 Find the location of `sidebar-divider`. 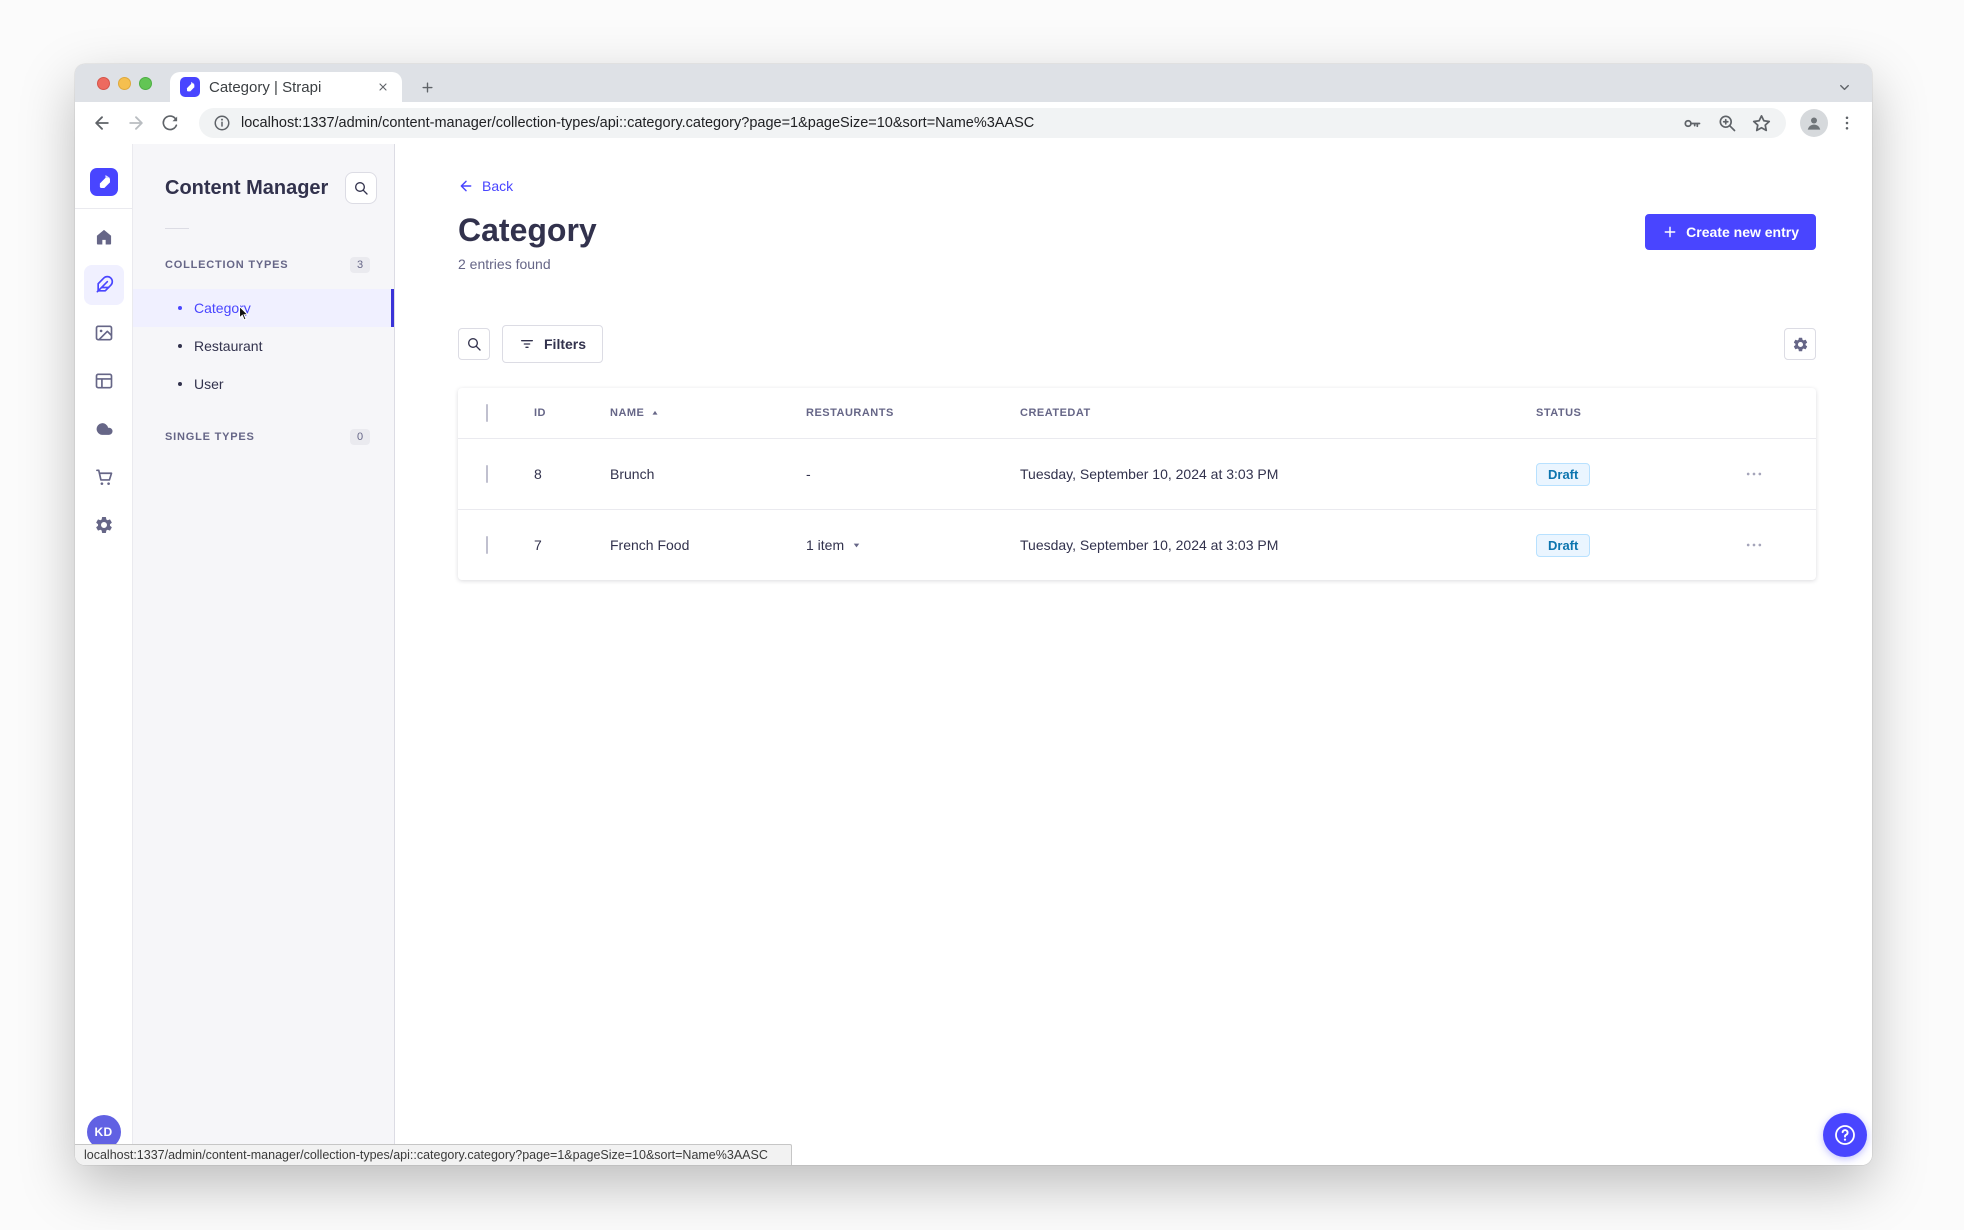

sidebar-divider is located at coordinates (177, 228).